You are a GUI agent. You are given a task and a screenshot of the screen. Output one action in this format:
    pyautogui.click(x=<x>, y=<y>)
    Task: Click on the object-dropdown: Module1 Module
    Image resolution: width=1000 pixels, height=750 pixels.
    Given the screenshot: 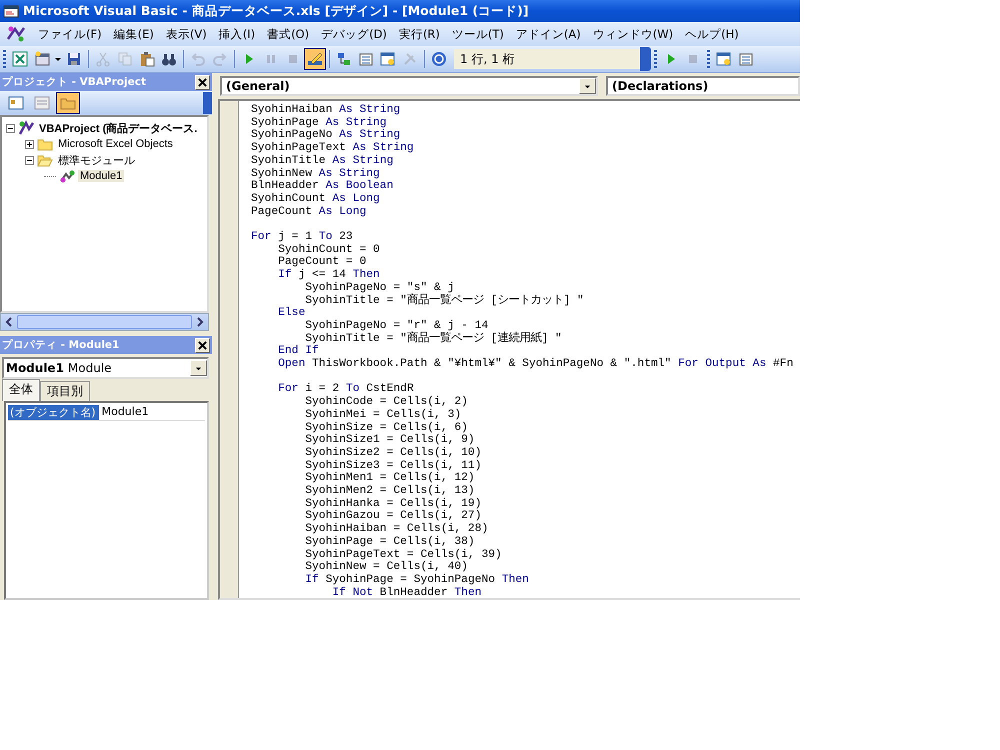 What is the action you would take?
    pyautogui.click(x=105, y=368)
    